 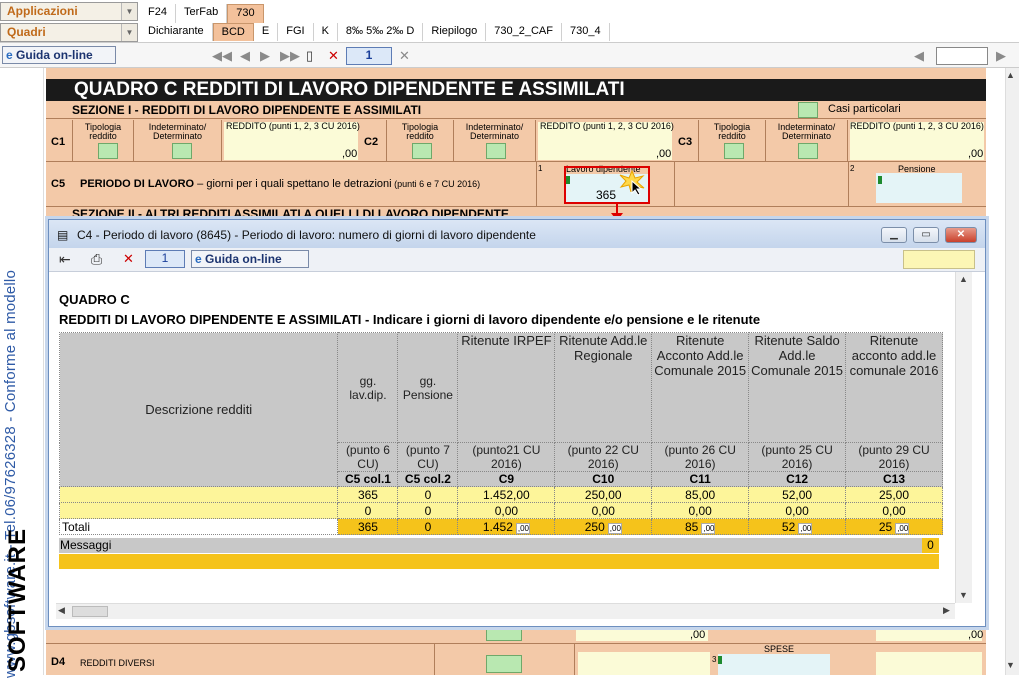 I want to click on print-icon: ⎙, so click(x=96, y=259).